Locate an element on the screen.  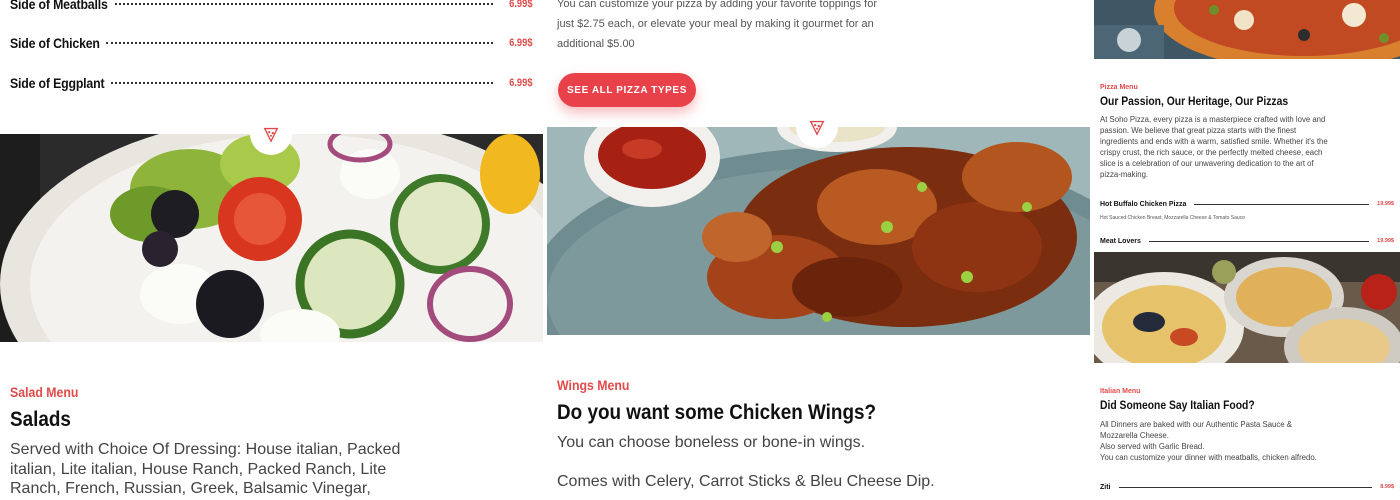
menu-item-chicken: Side of Chicken 6.99$ is located at coordinates (271, 43).